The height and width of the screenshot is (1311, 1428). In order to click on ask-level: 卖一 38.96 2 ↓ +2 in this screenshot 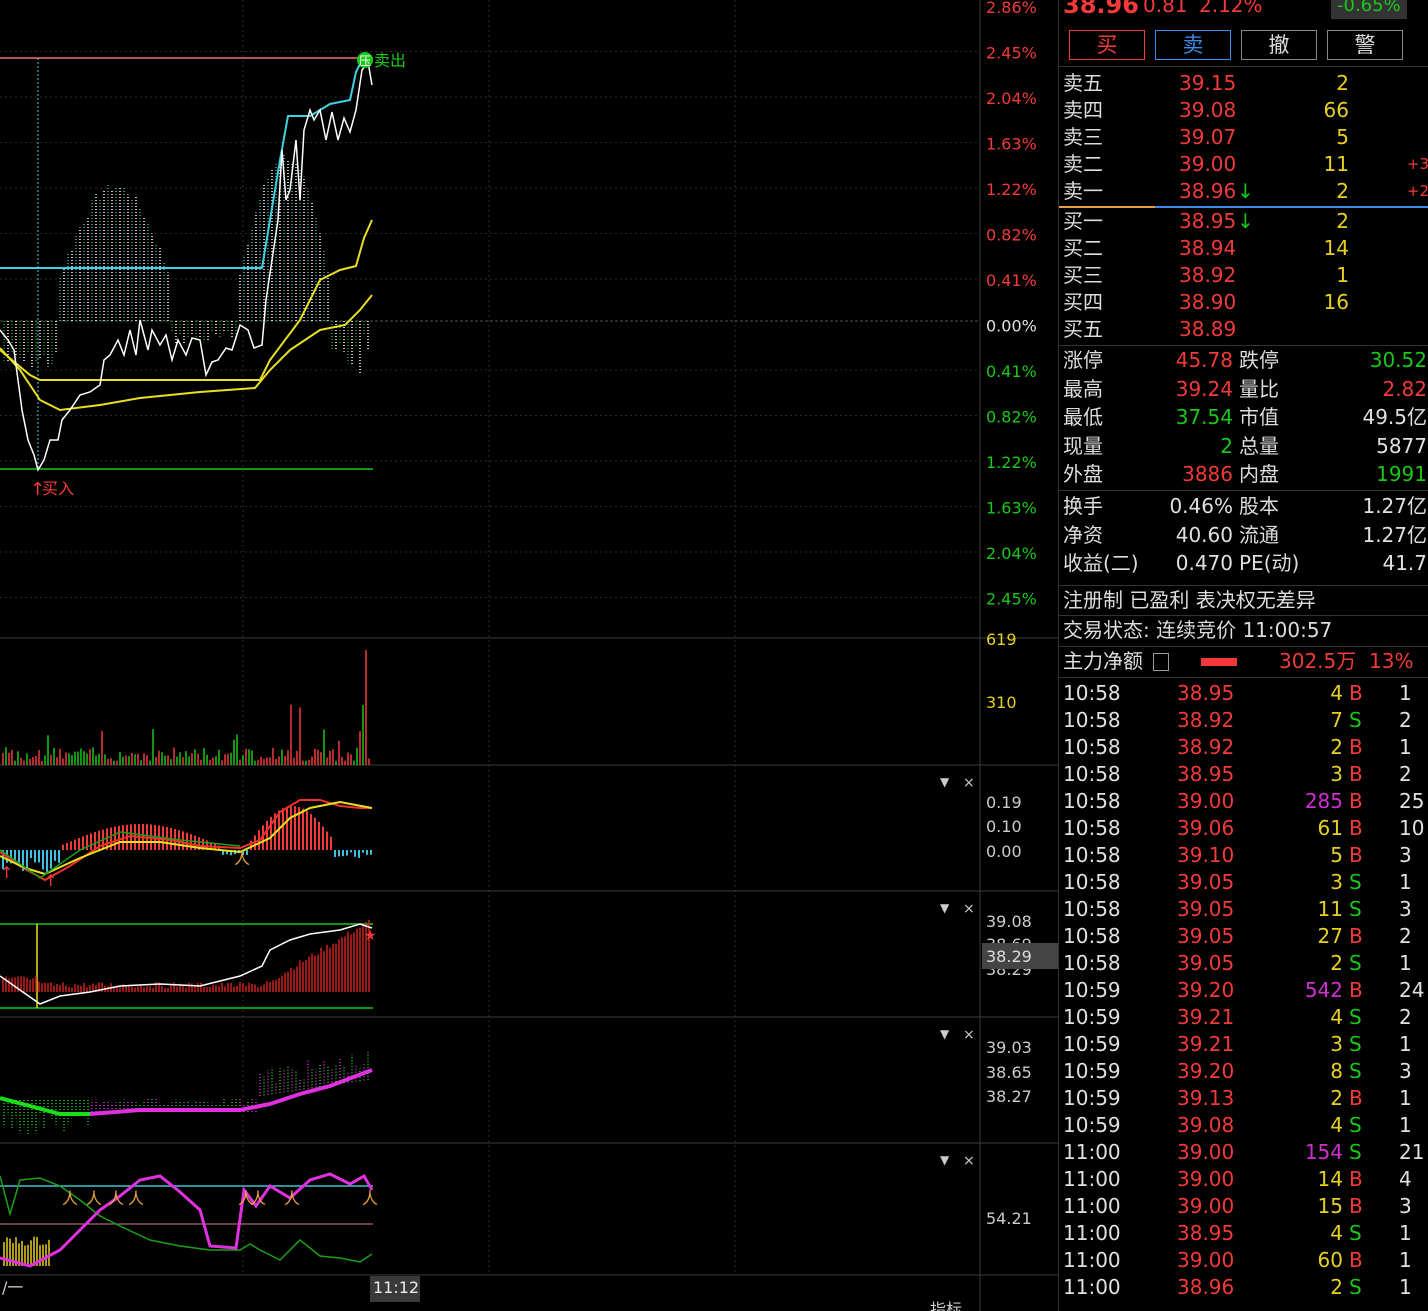, I will do `click(1243, 191)`.